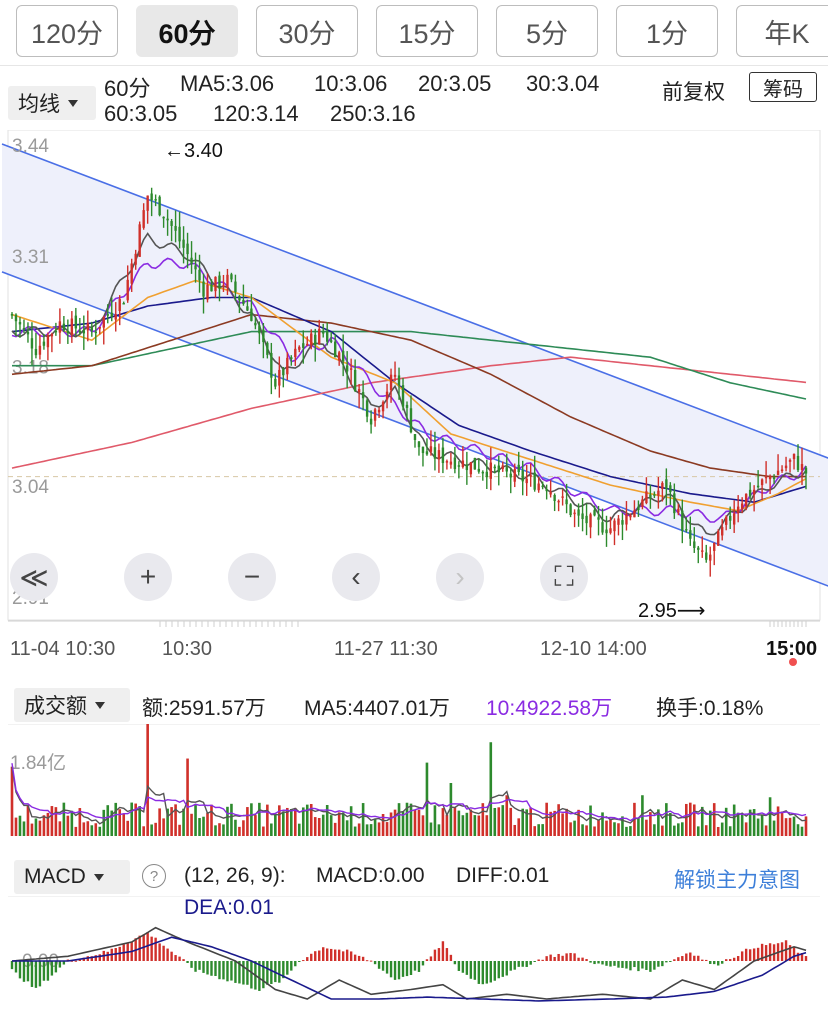 This screenshot has height=1022, width=828. I want to click on tab-period-2: 30分, so click(307, 31).